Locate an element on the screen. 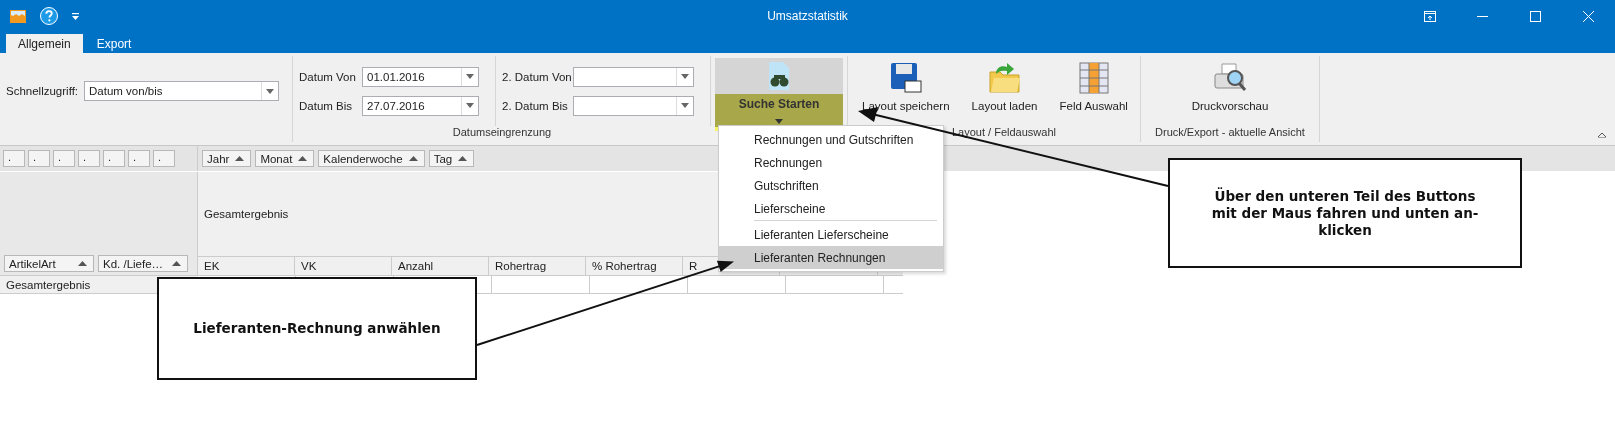 The height and width of the screenshot is (433, 1615). window-title: Umsatzstatistik is located at coordinates (807, 16).